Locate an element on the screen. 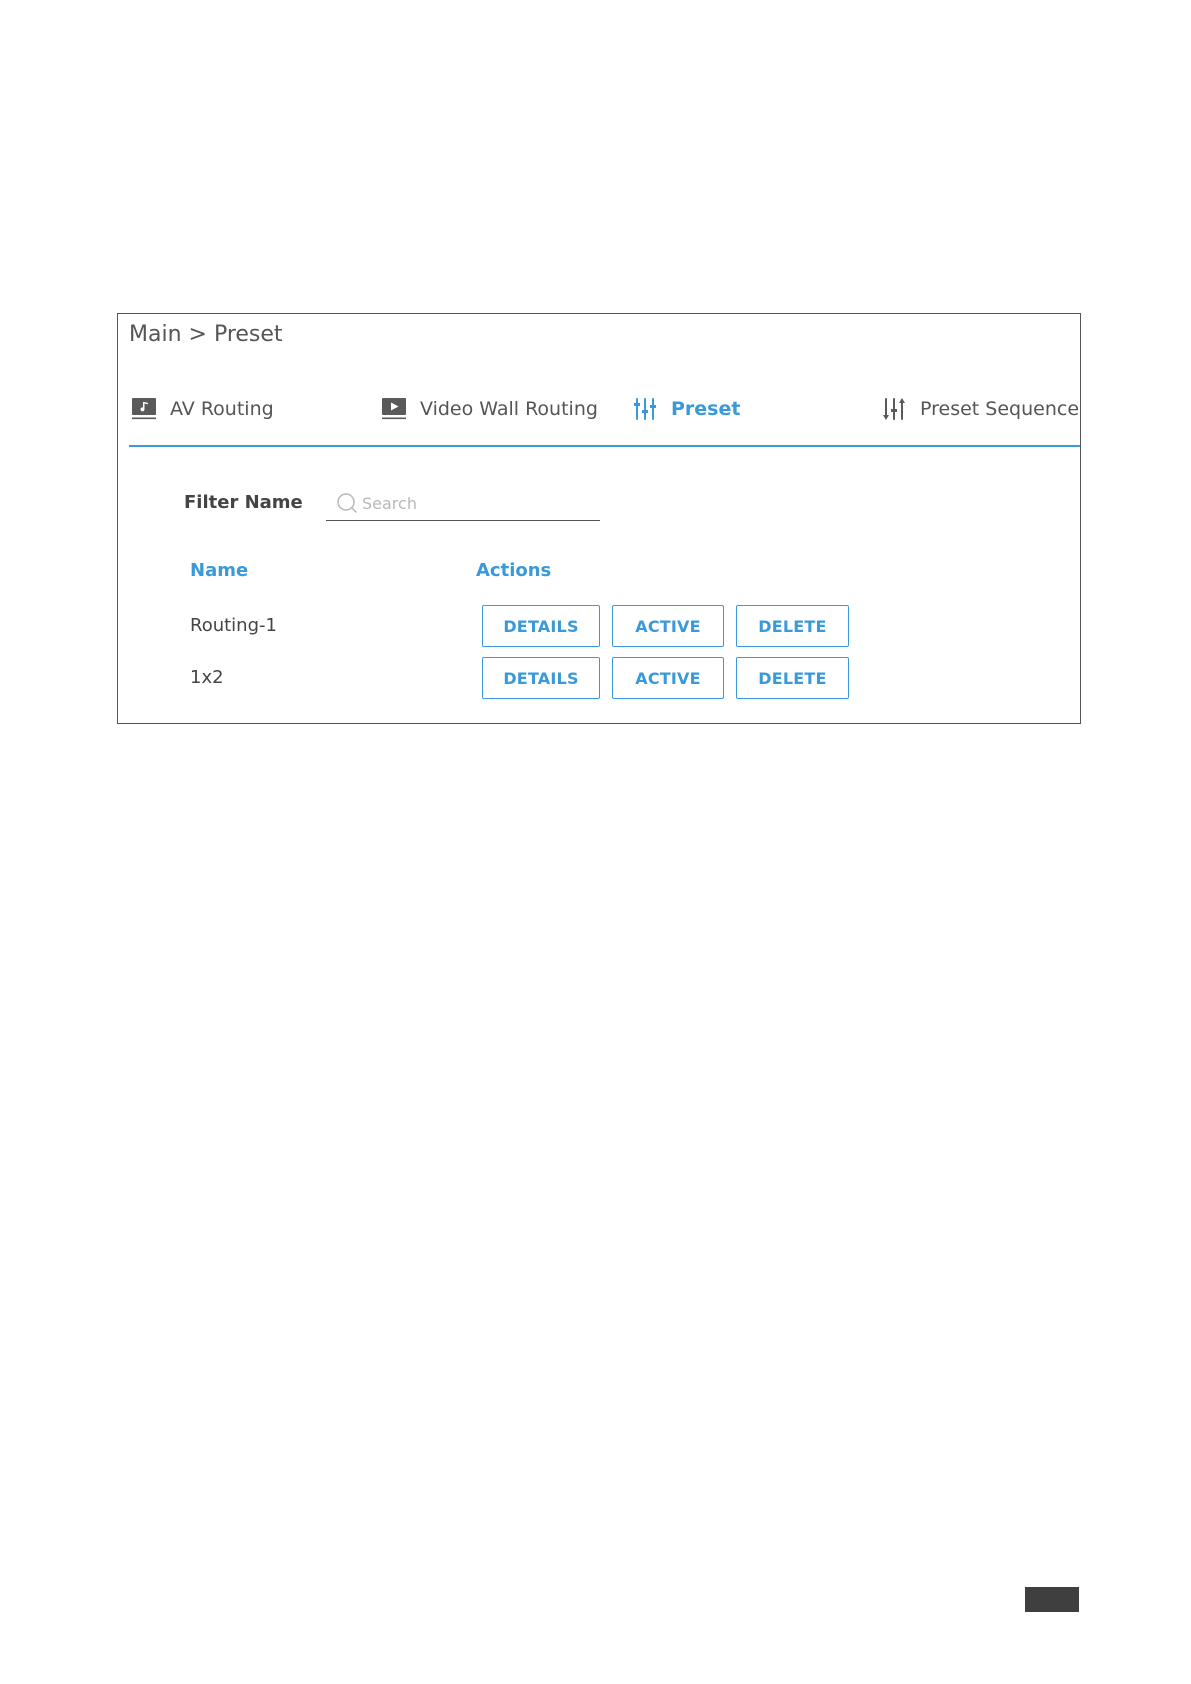 Image resolution: width=1191 pixels, height=1684 pixels. tab-preset: Preset is located at coordinates (685, 409).